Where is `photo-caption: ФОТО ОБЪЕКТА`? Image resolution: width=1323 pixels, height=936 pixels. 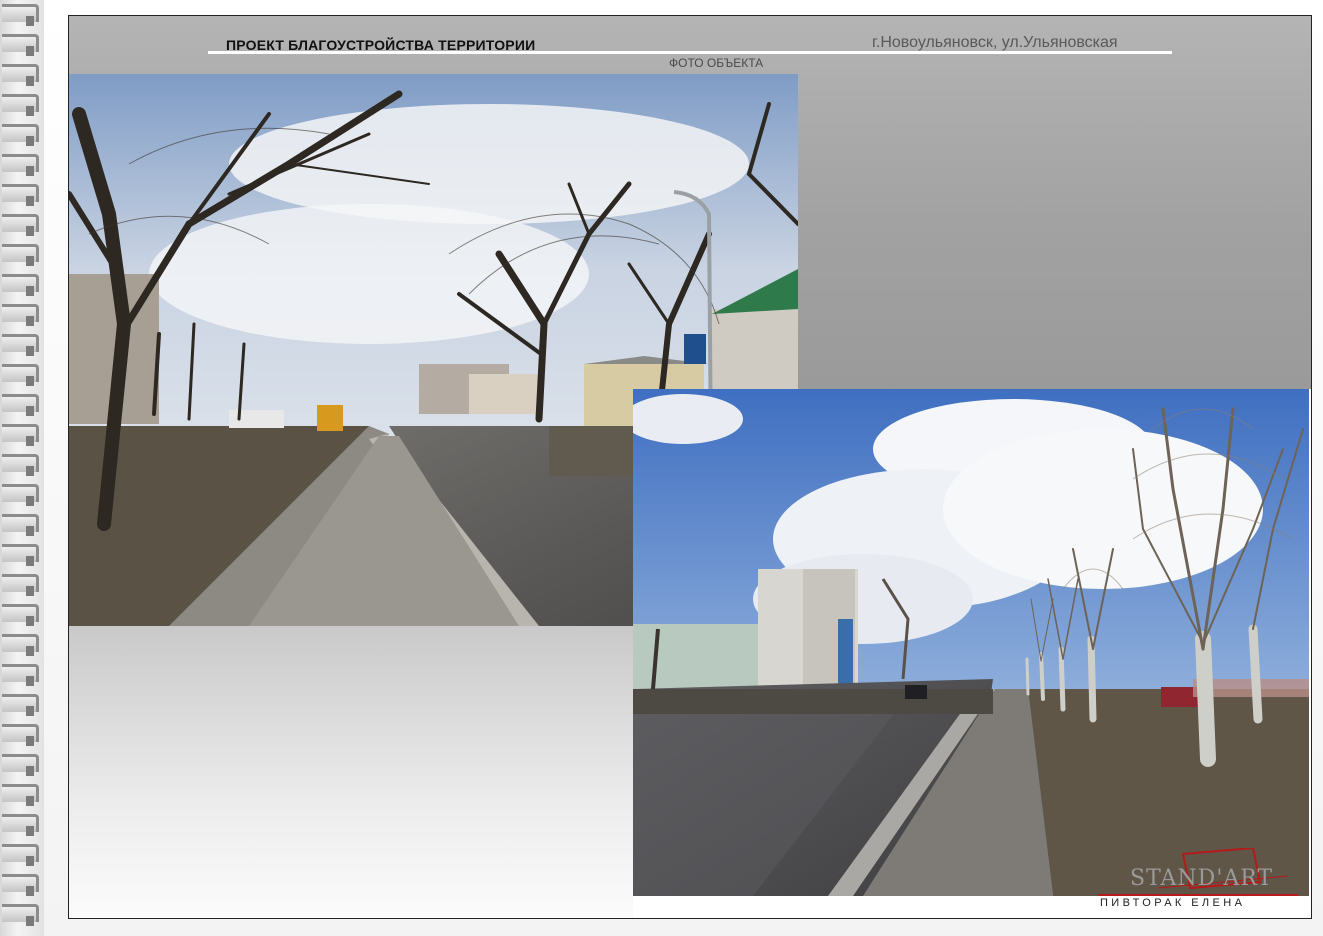 photo-caption: ФОТО ОБЪЕКТА is located at coordinates (716, 63).